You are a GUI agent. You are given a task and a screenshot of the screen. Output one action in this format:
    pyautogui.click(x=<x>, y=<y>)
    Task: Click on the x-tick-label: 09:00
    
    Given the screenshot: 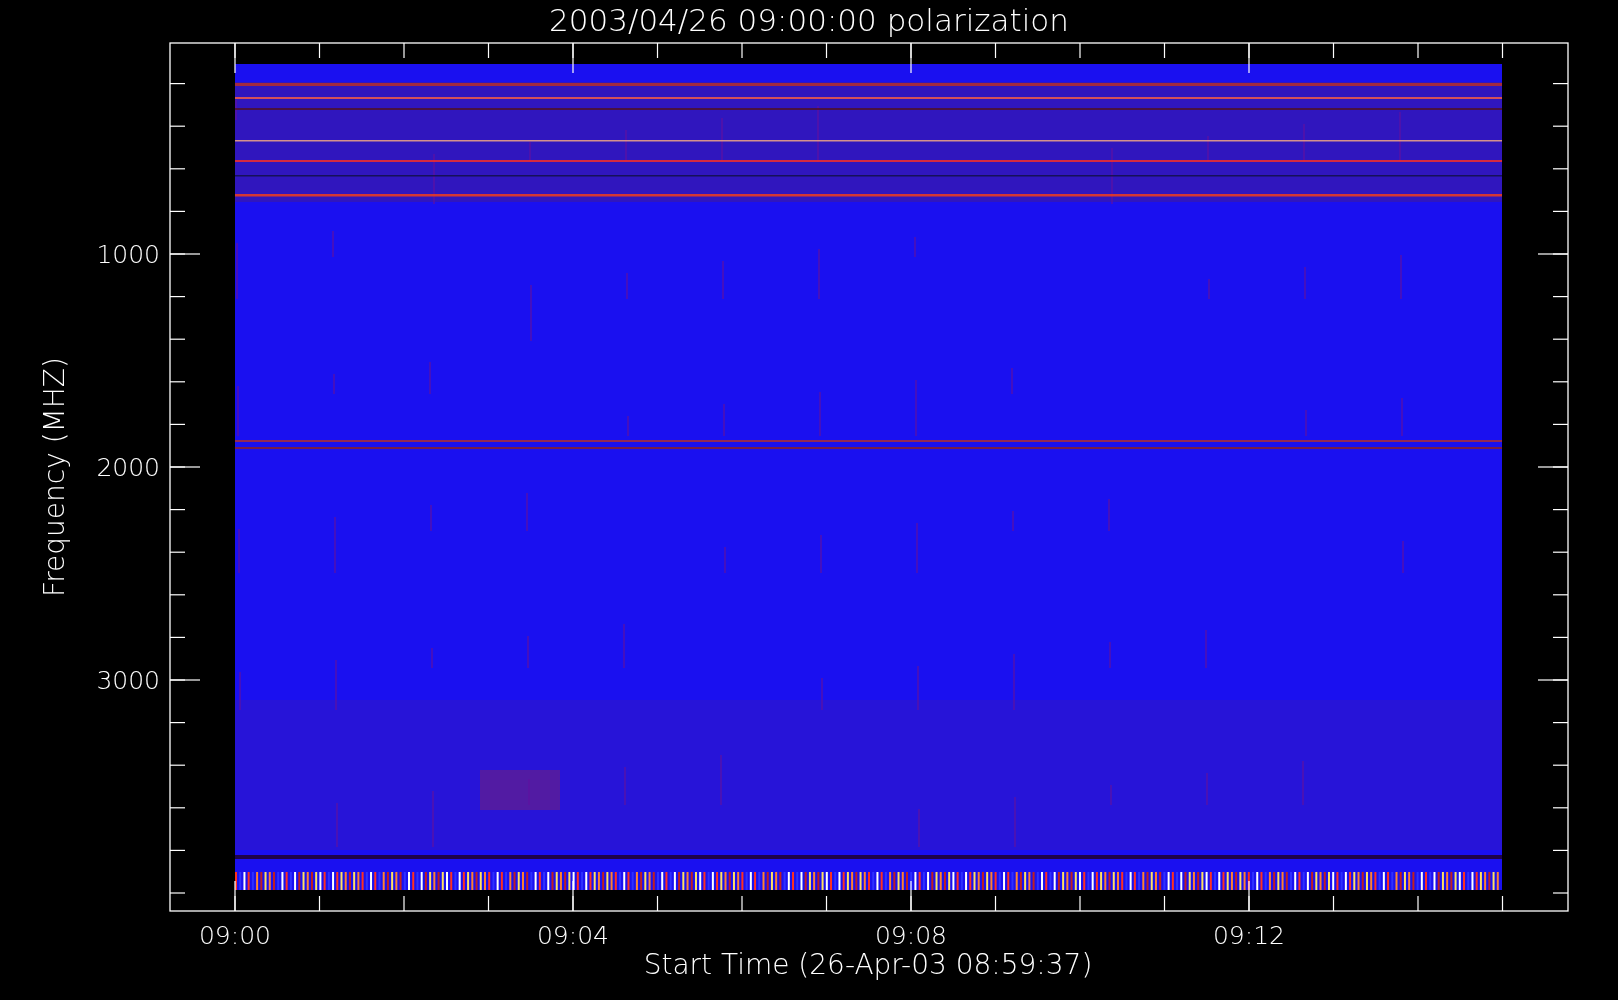 What is the action you would take?
    pyautogui.click(x=235, y=935)
    